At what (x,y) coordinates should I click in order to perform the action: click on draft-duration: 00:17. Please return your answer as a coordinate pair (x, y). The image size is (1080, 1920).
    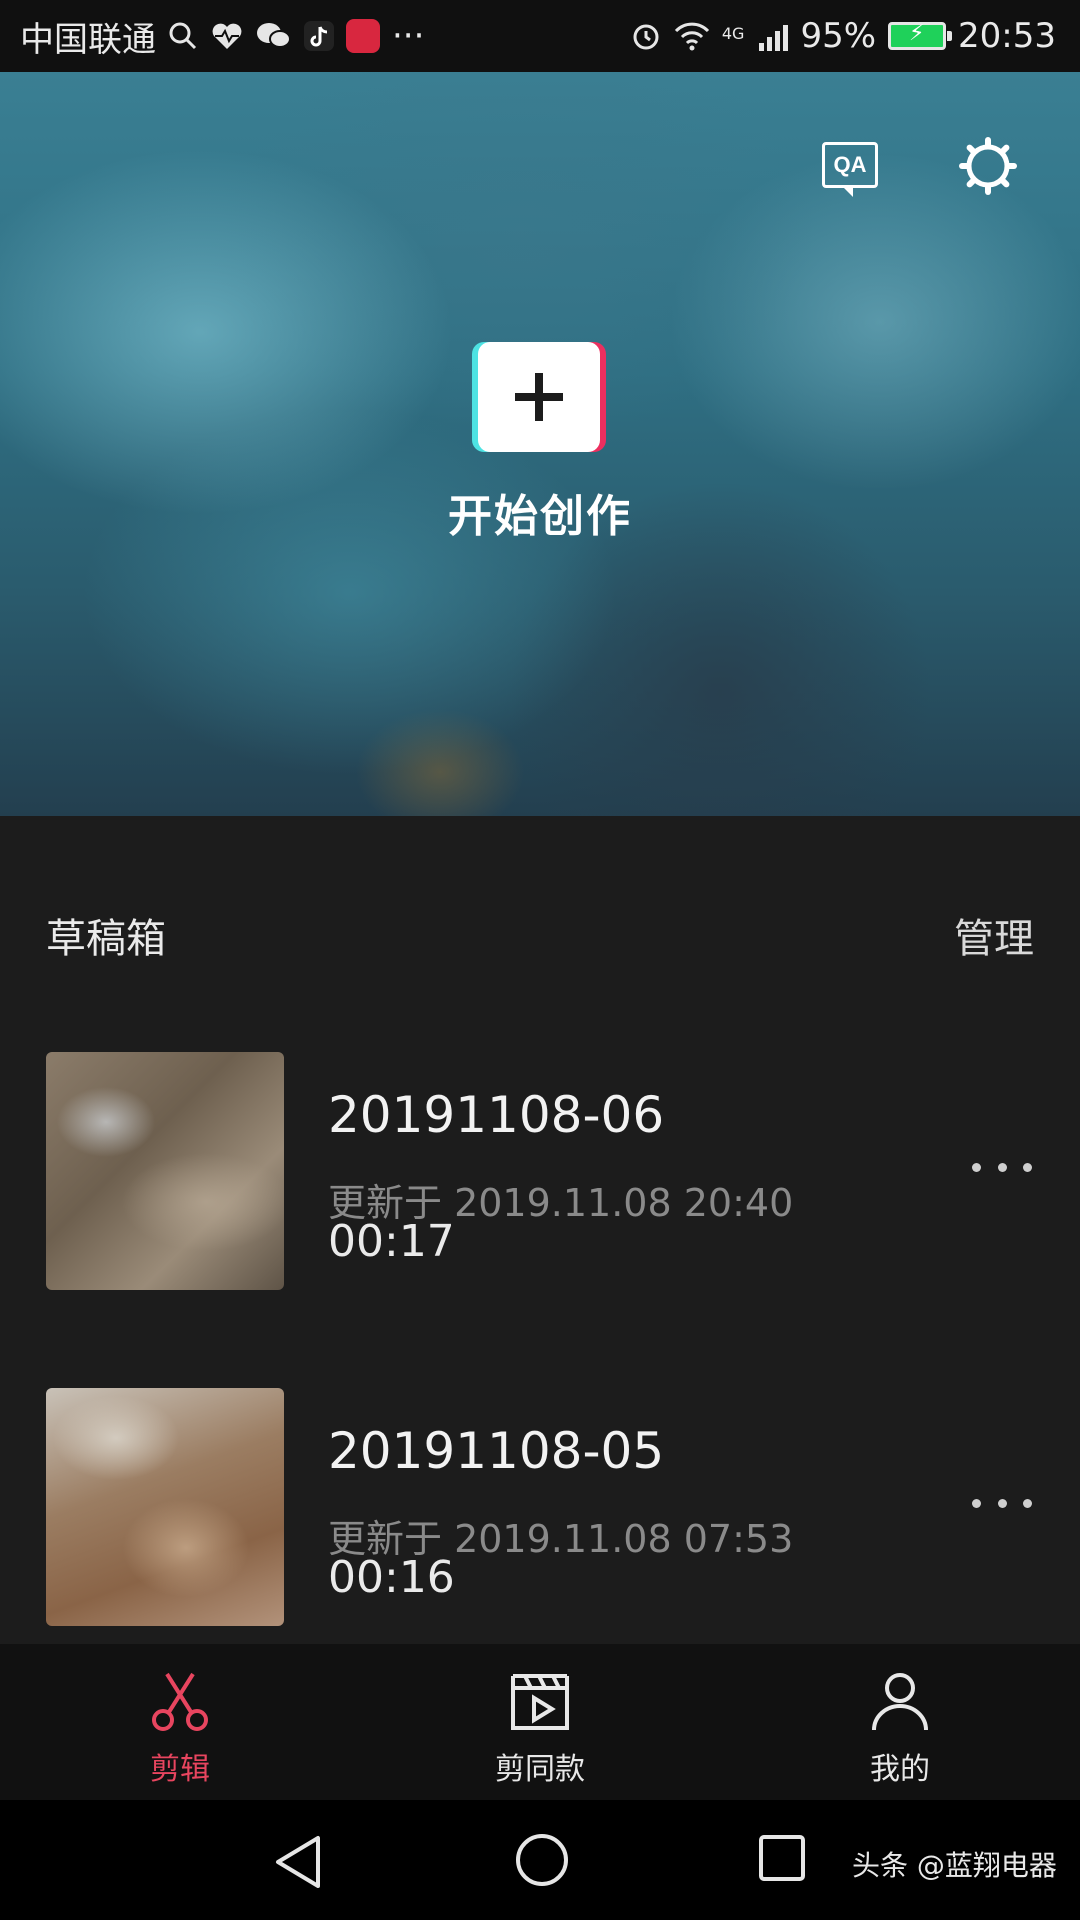
    Looking at the image, I should click on (391, 1241).